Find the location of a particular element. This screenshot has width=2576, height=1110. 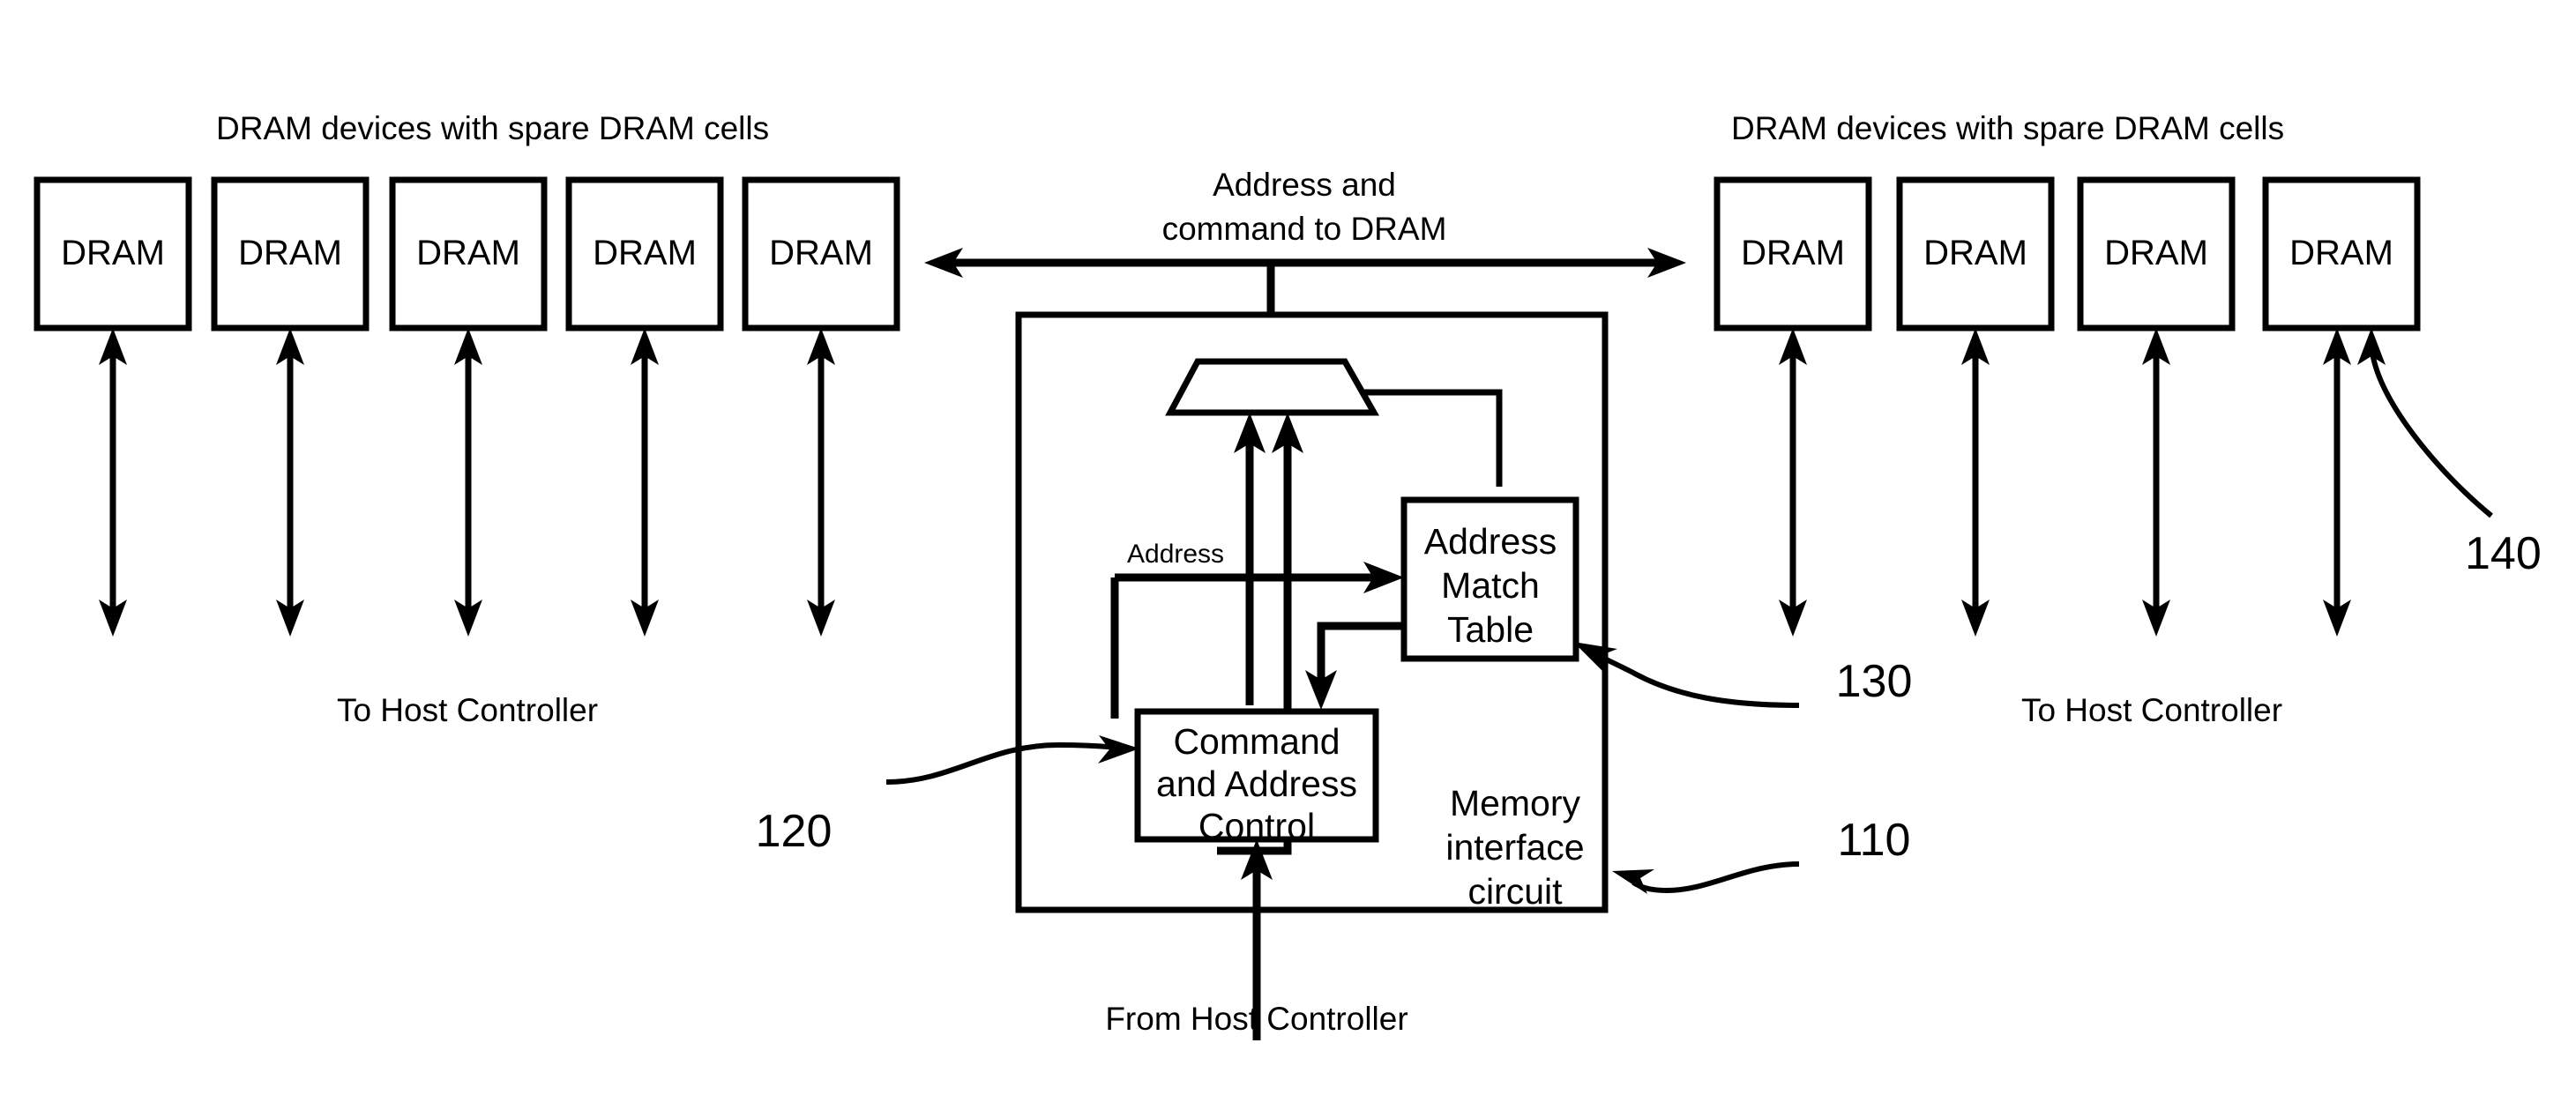

address-match-table-line-1: Address is located at coordinates (1490, 541).